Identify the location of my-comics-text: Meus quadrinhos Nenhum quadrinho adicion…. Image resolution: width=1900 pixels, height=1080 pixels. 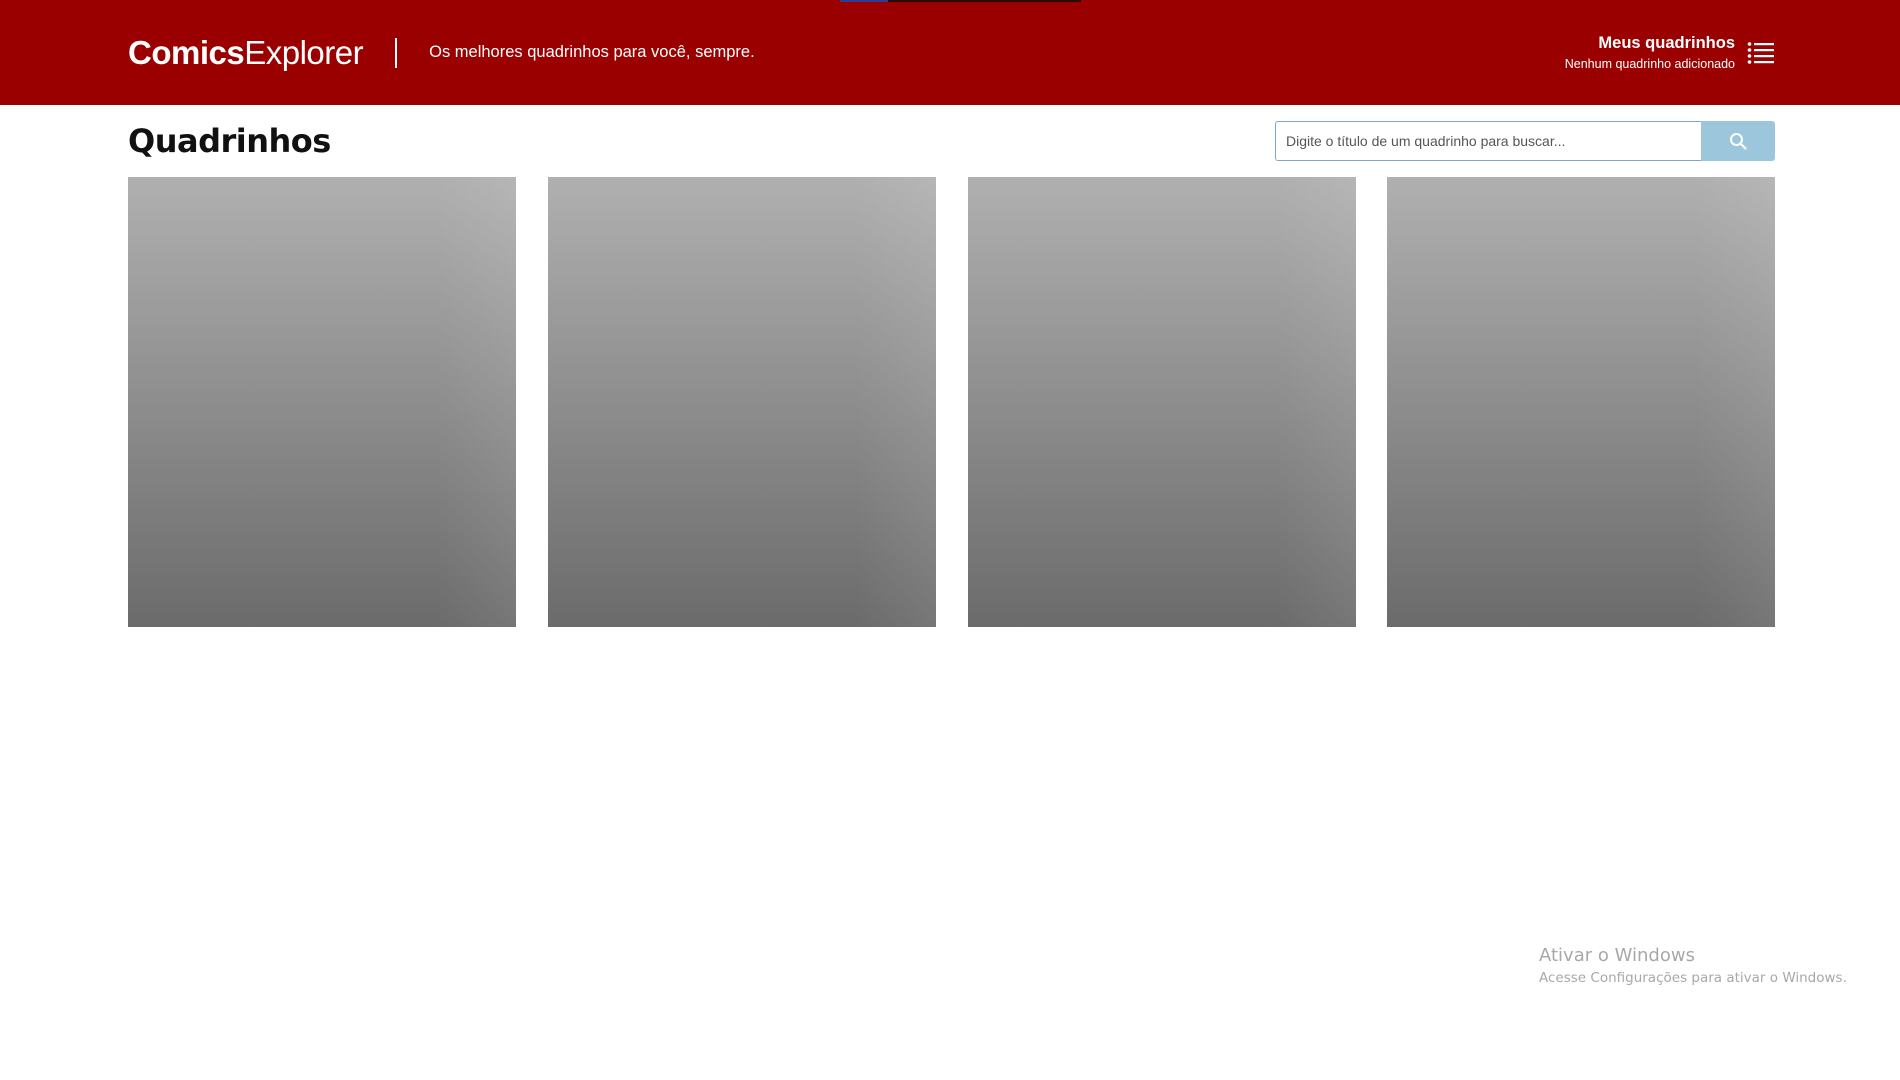
(1650, 52).